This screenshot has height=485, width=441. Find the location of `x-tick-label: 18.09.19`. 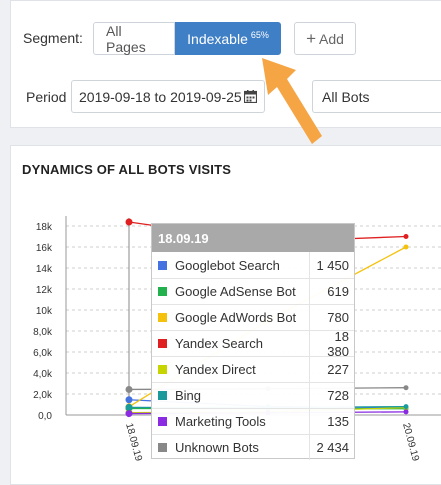

x-tick-label: 18.09.19 is located at coordinates (133, 442).